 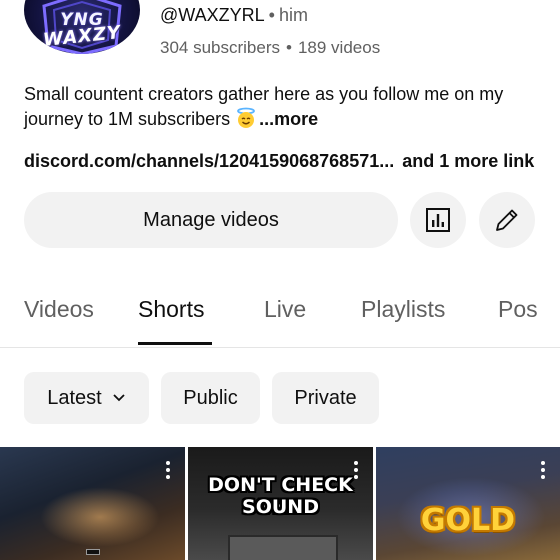 What do you see at coordinates (220, 47) in the screenshot?
I see `subscriber-count: 304 subscribers` at bounding box center [220, 47].